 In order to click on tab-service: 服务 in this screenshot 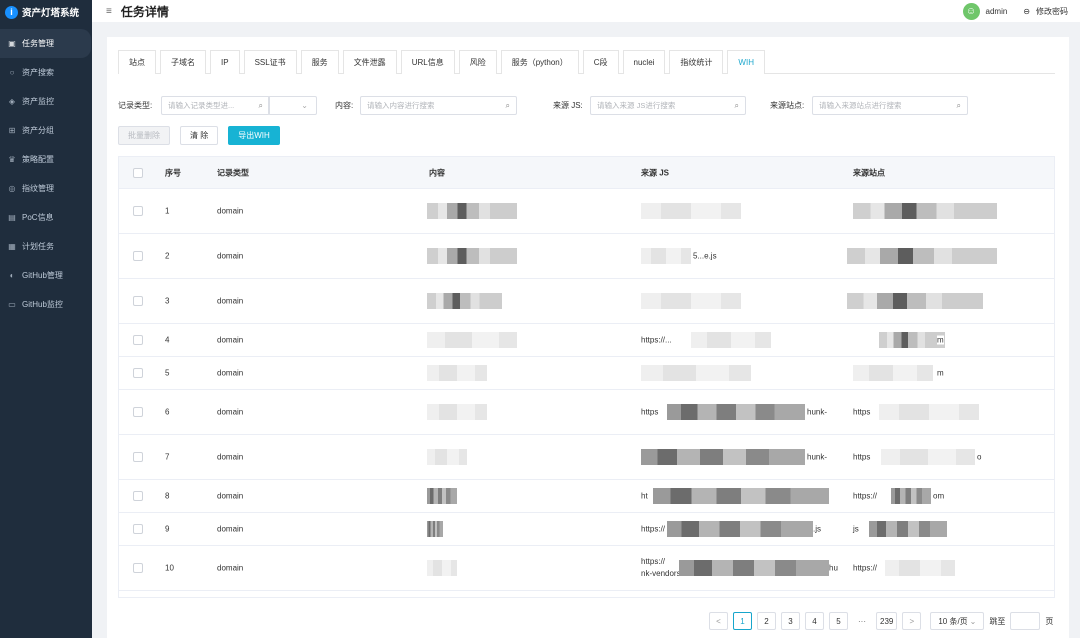, I will do `click(319, 62)`.